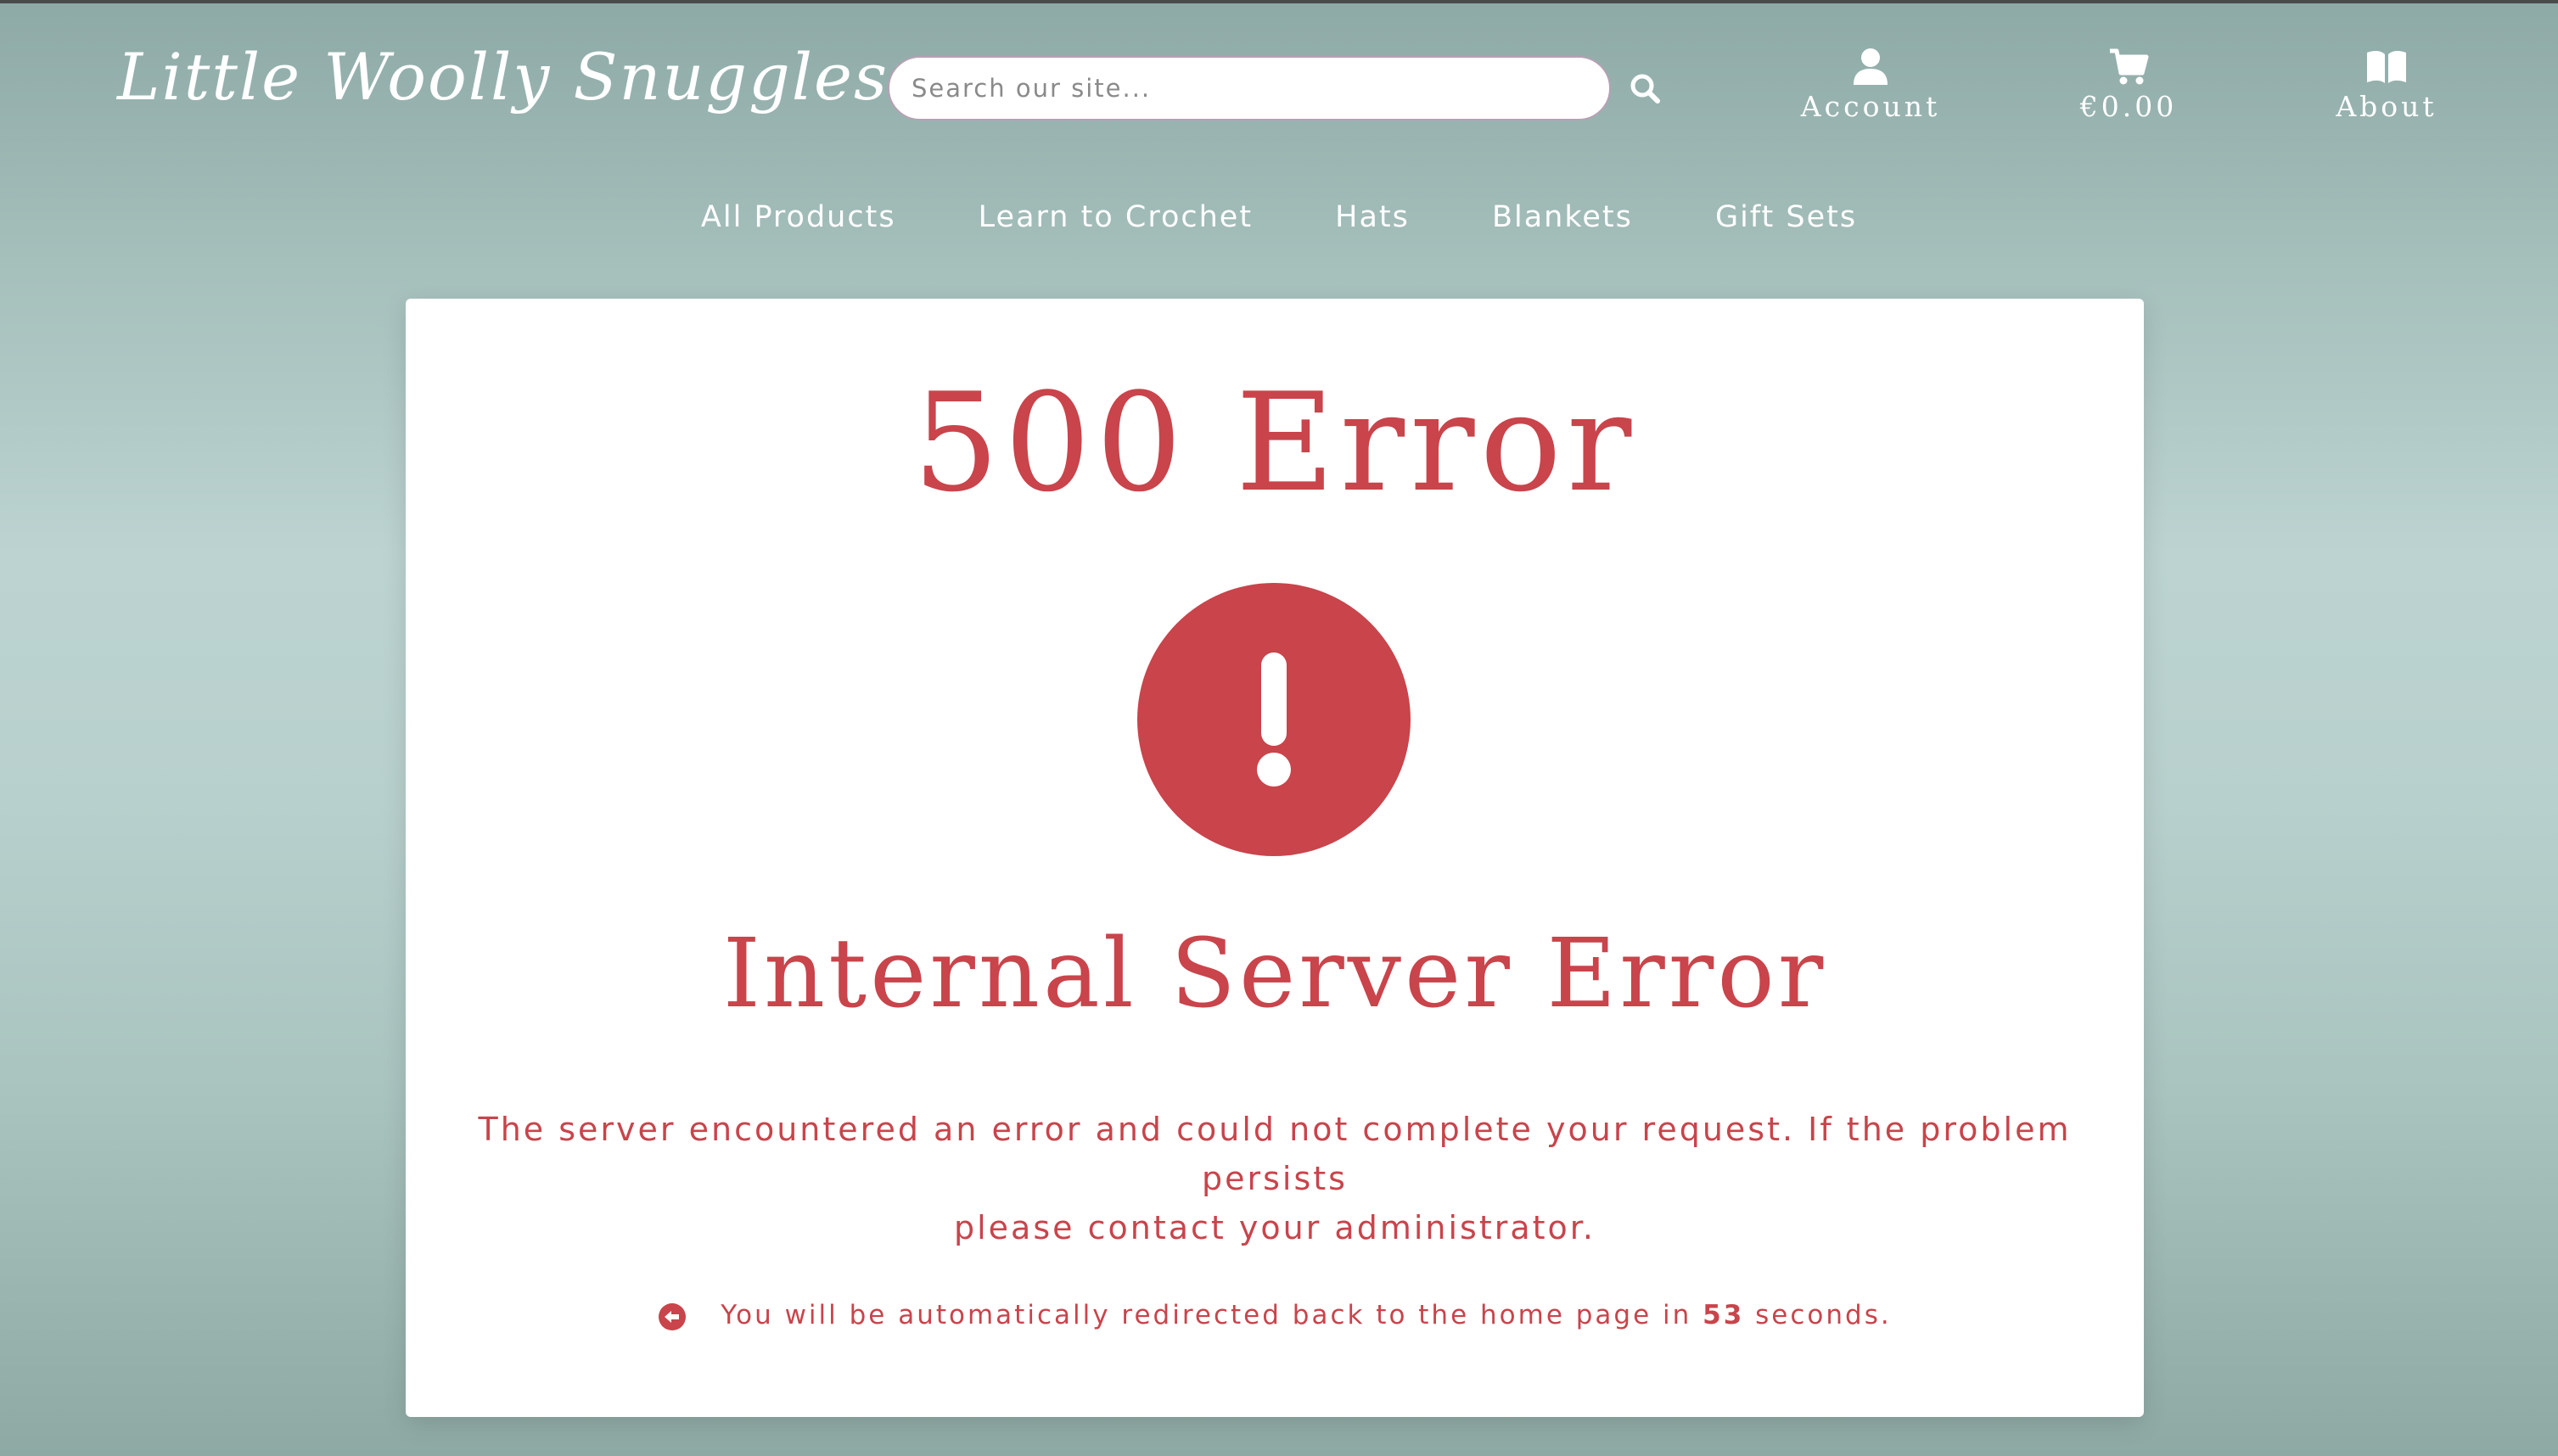  I want to click on error-title: Internal Server Error, so click(1274, 974).